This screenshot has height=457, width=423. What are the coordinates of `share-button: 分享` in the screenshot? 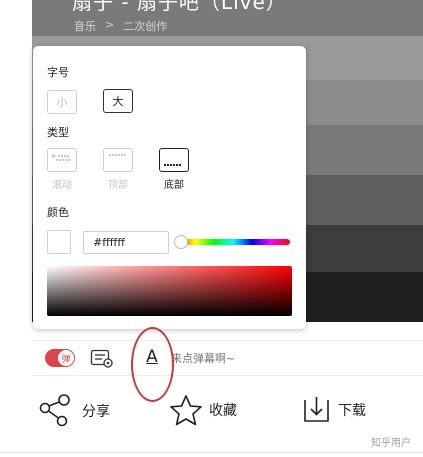 It's located at (74, 411).